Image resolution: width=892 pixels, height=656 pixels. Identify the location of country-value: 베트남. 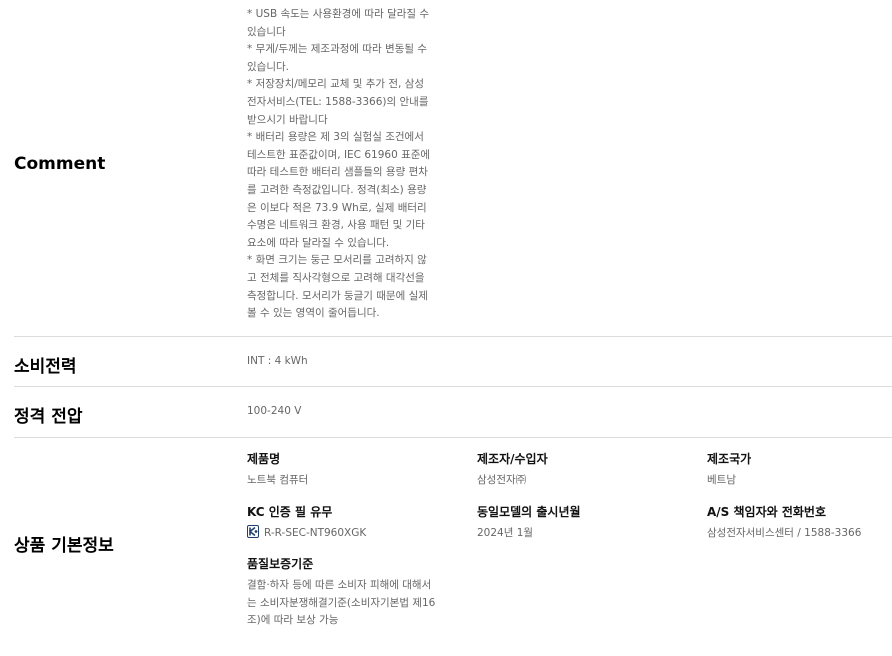
(721, 480).